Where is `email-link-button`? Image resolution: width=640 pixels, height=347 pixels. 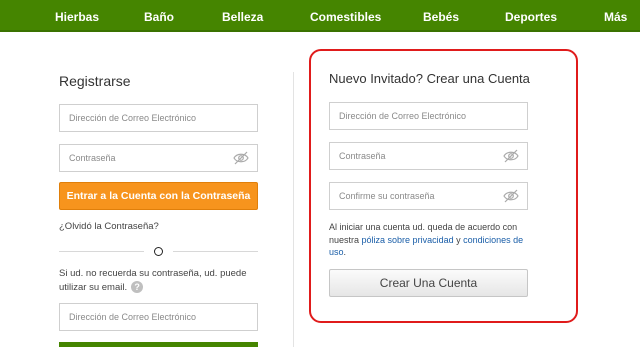
email-link-button is located at coordinates (158, 344).